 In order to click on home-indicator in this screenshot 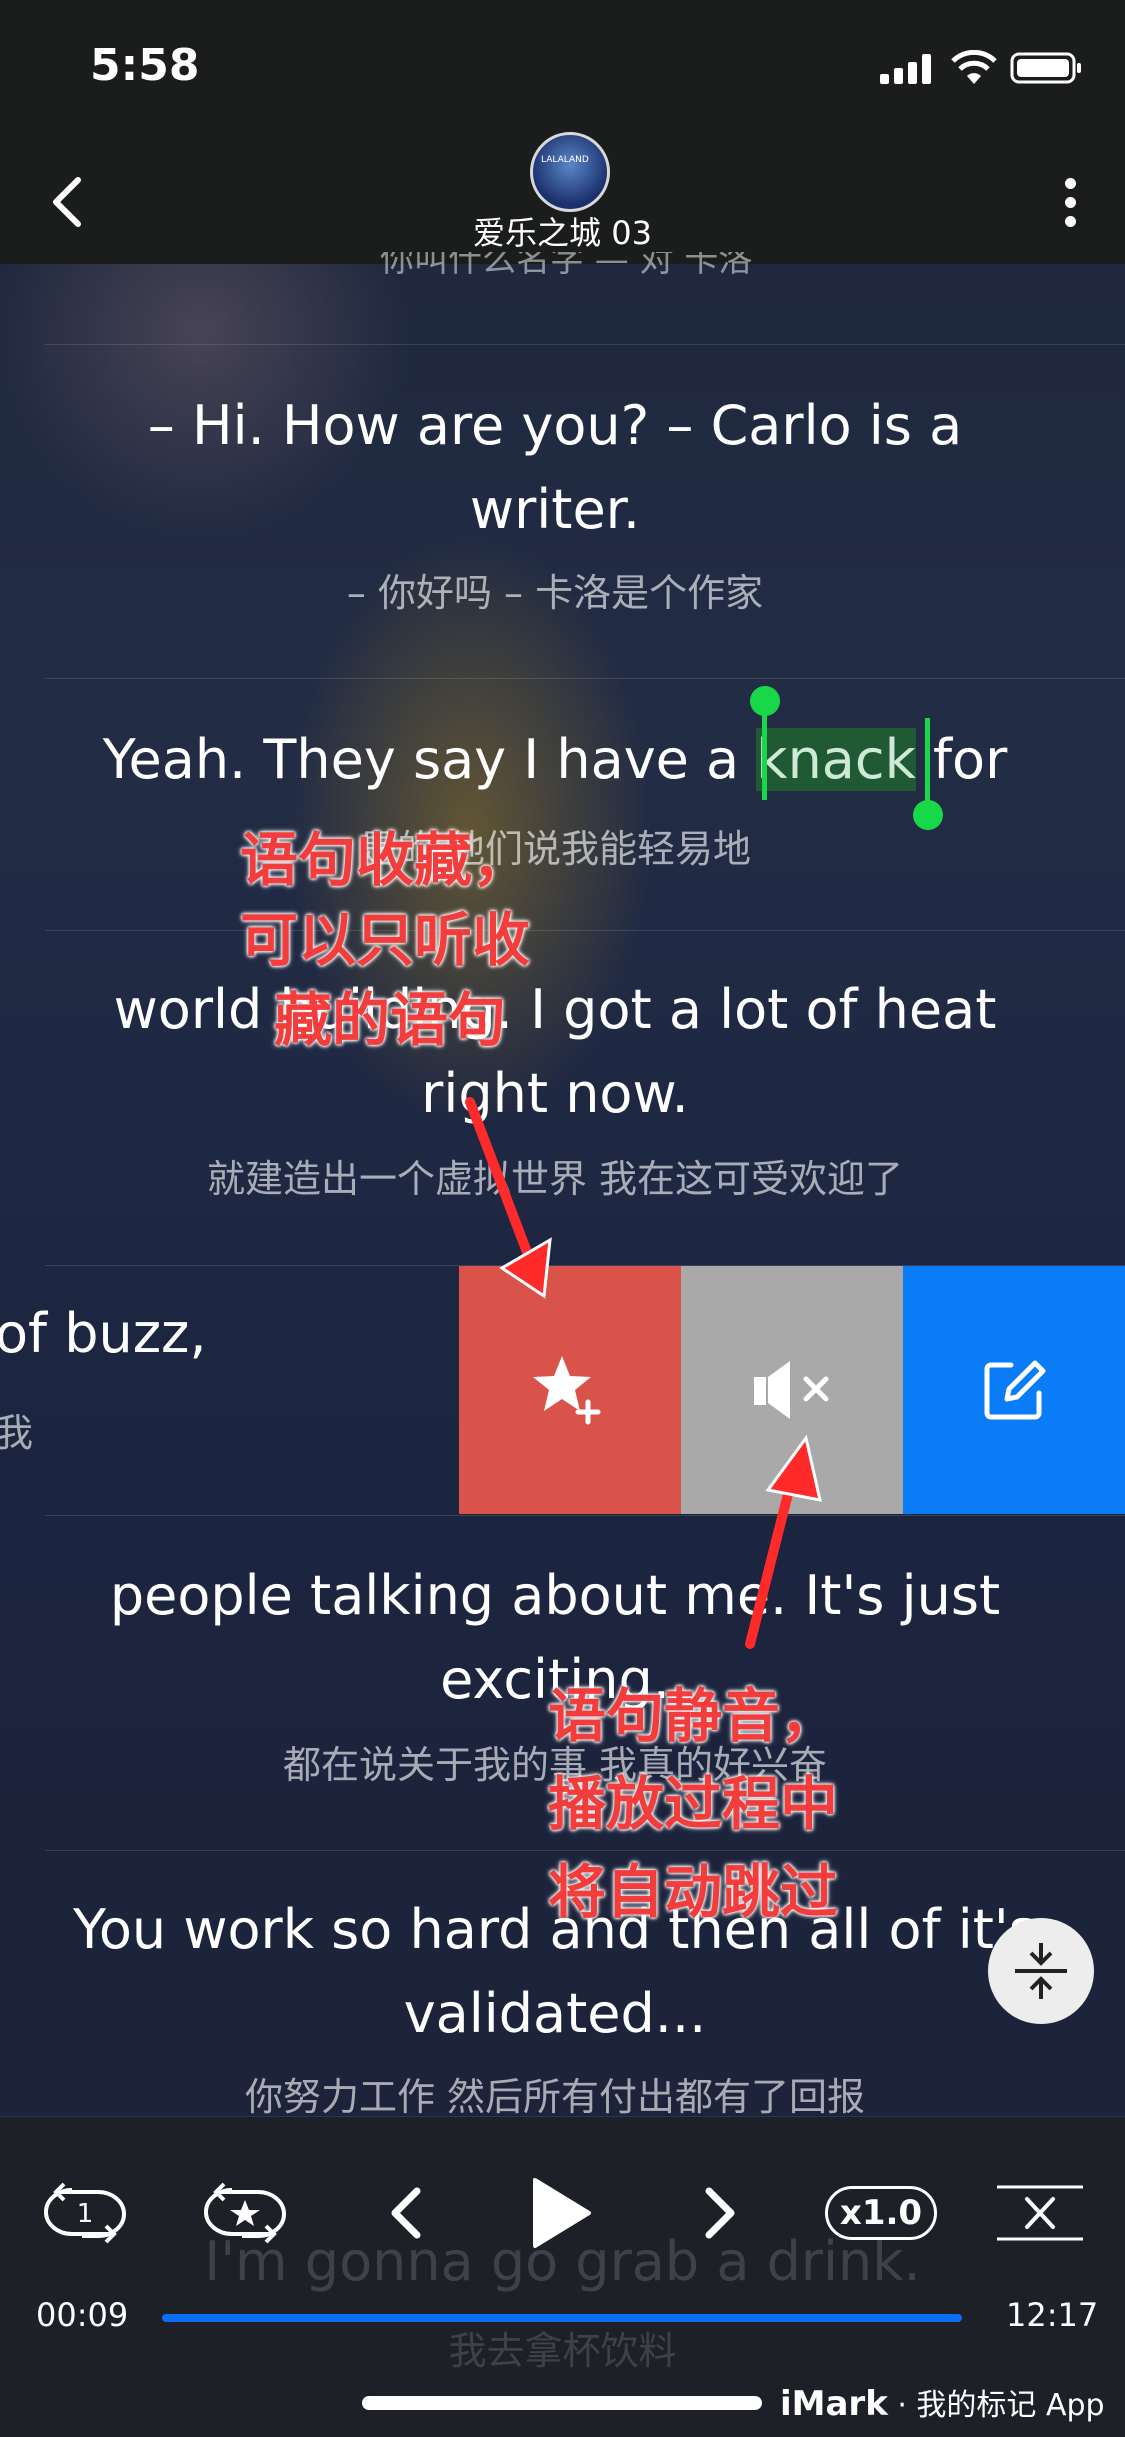, I will do `click(562, 2403)`.